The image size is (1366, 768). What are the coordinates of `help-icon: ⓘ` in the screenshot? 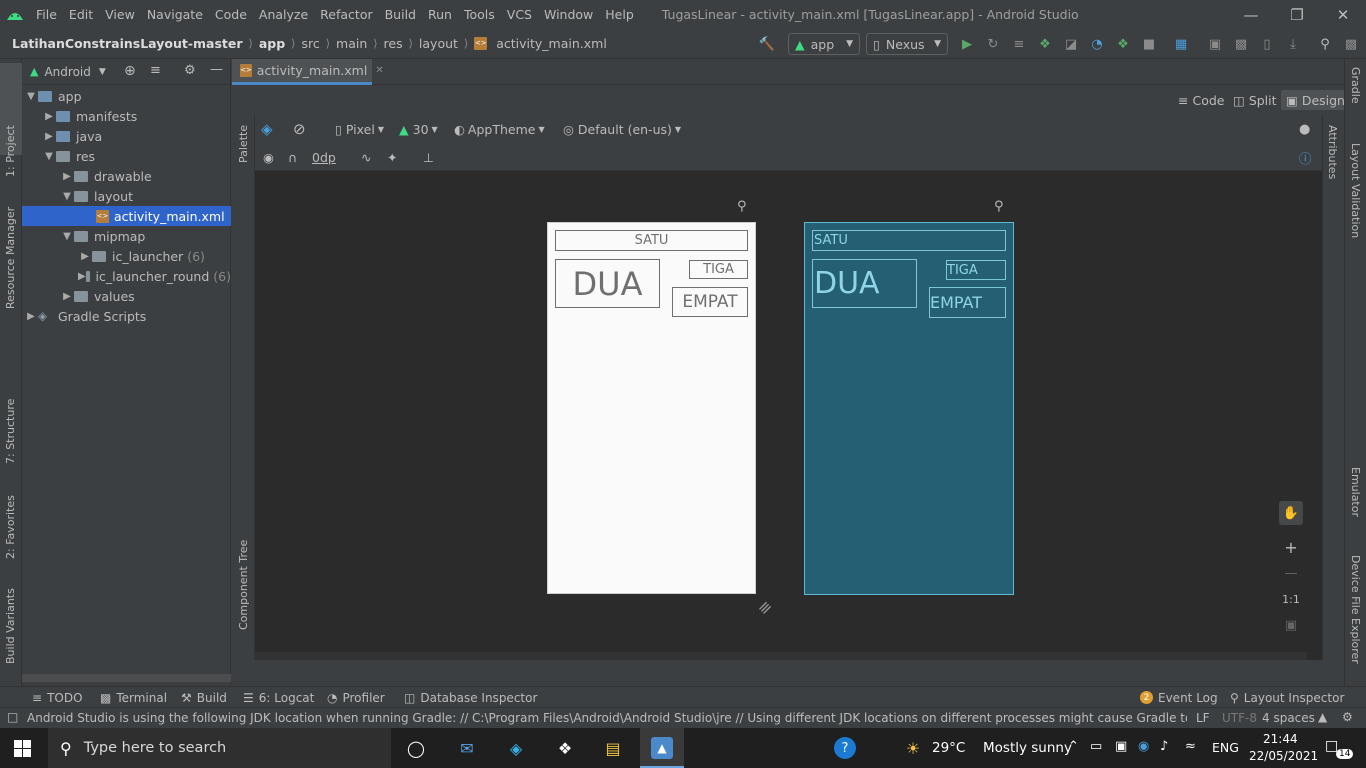 It's located at (1305, 157).